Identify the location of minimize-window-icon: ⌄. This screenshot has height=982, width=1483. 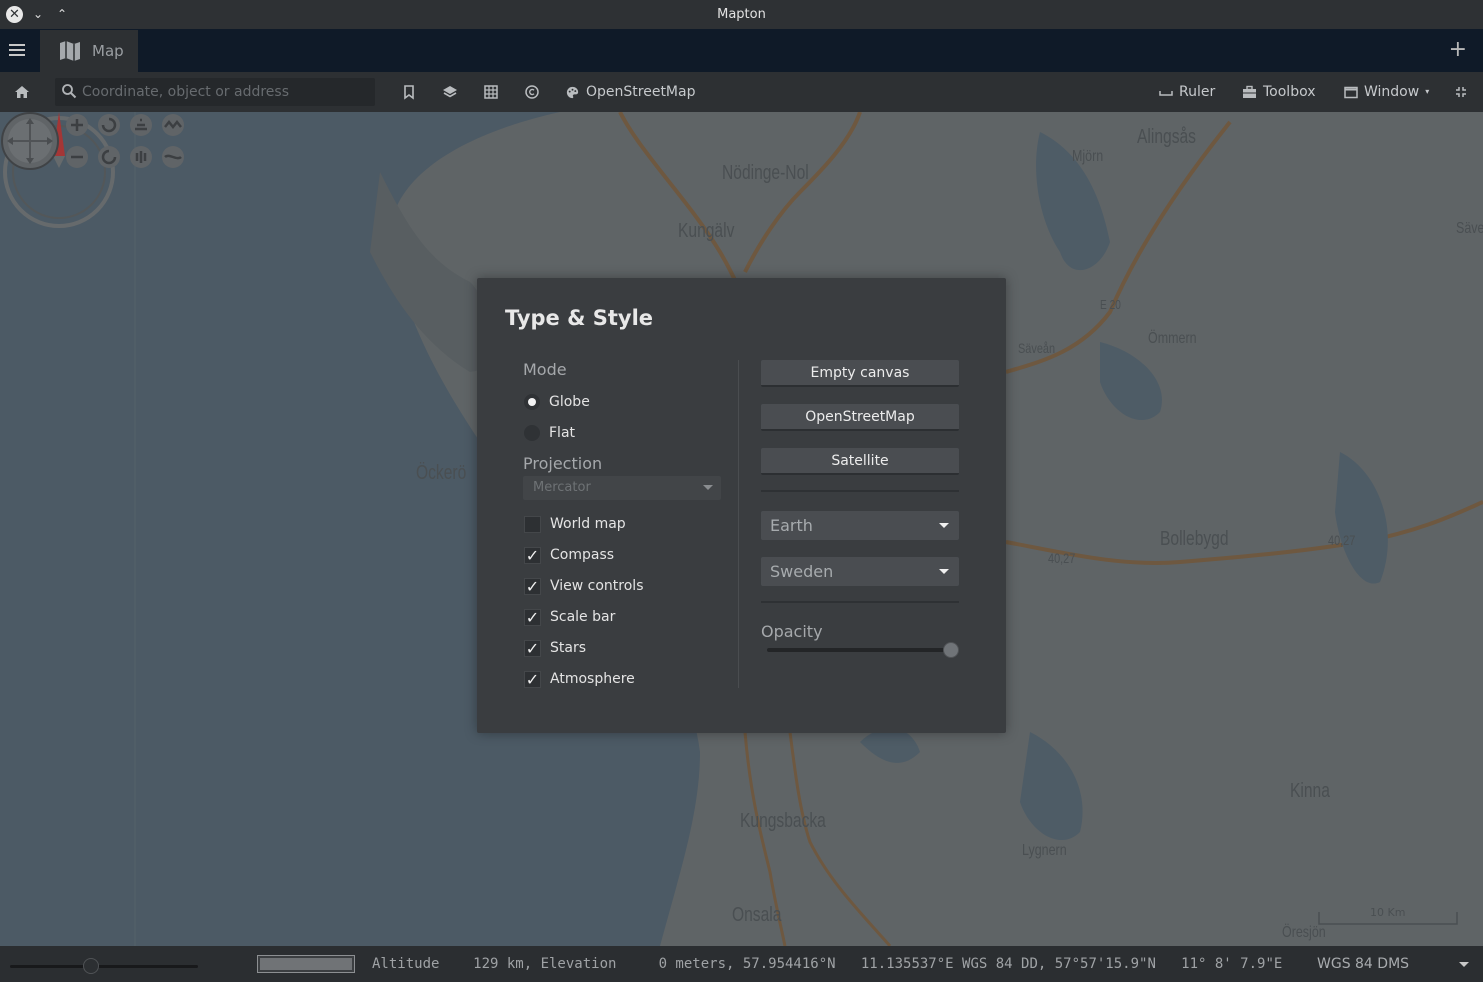
(38, 14).